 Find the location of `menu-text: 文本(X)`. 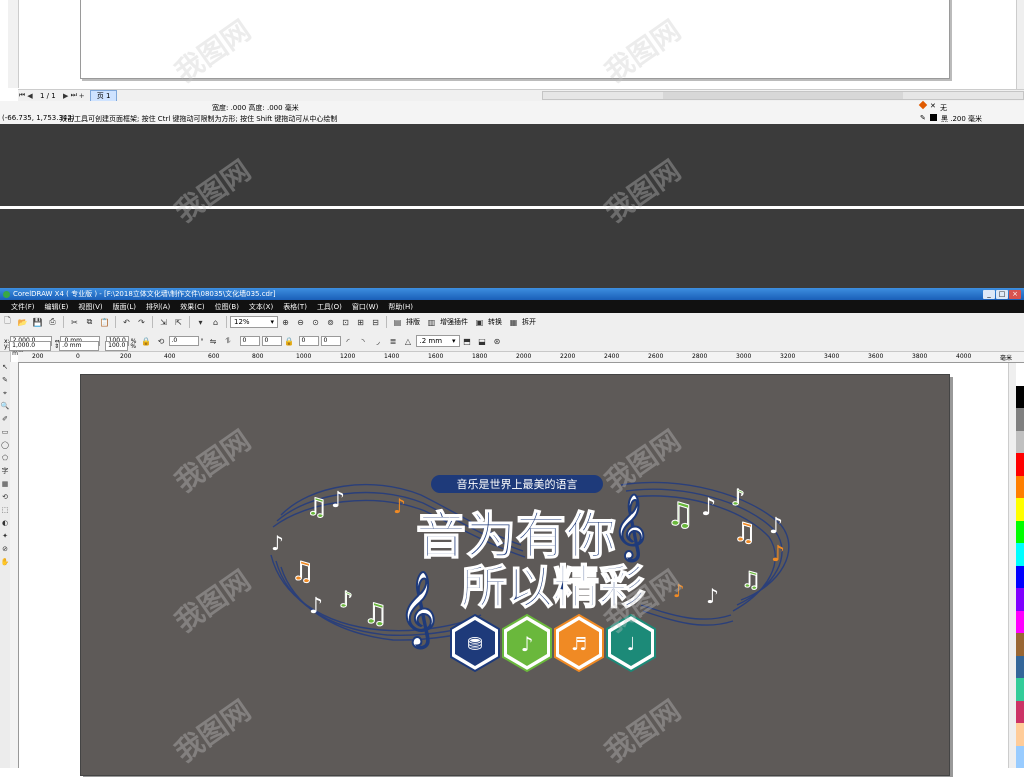

menu-text: 文本(X) is located at coordinates (261, 307).